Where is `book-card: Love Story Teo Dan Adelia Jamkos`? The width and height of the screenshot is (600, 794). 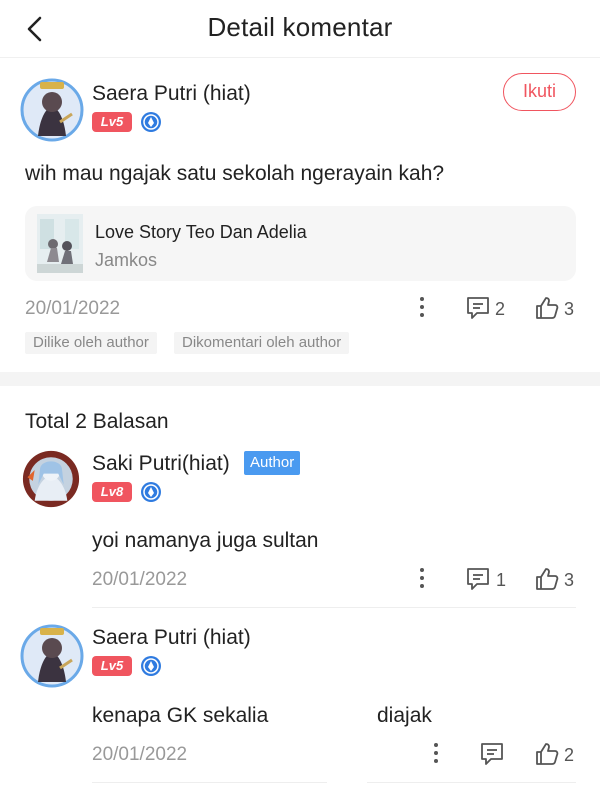 book-card: Love Story Teo Dan Adelia Jamkos is located at coordinates (300, 243).